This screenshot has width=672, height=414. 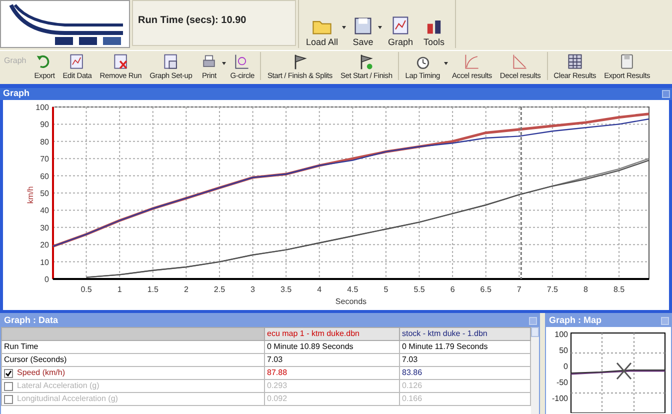 What do you see at coordinates (30, 195) in the screenshot?
I see `y-axis-title: km/h` at bounding box center [30, 195].